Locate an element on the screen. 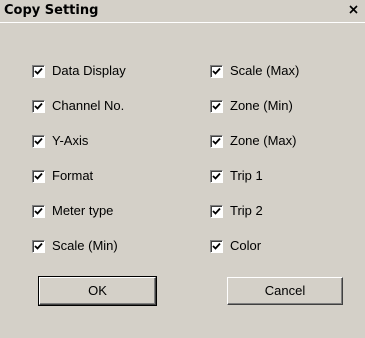 This screenshot has width=365, height=338. checkbox-label: Trip 2 is located at coordinates (246, 210).